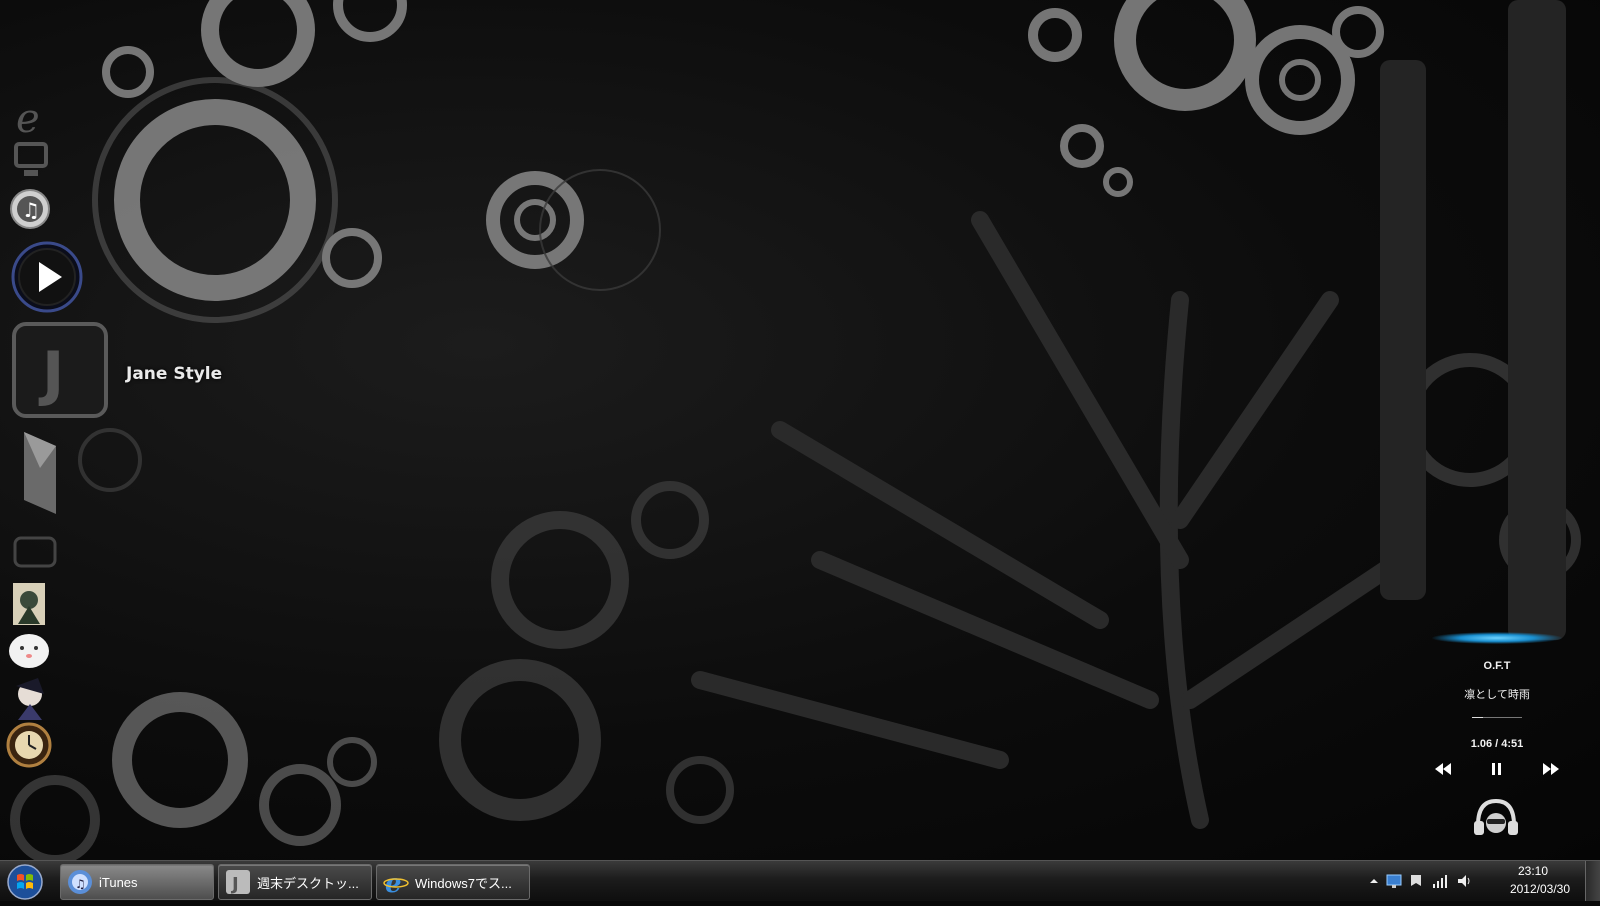 This screenshot has width=1600, height=906. I want to click on anime-character-icon, so click(30, 698).